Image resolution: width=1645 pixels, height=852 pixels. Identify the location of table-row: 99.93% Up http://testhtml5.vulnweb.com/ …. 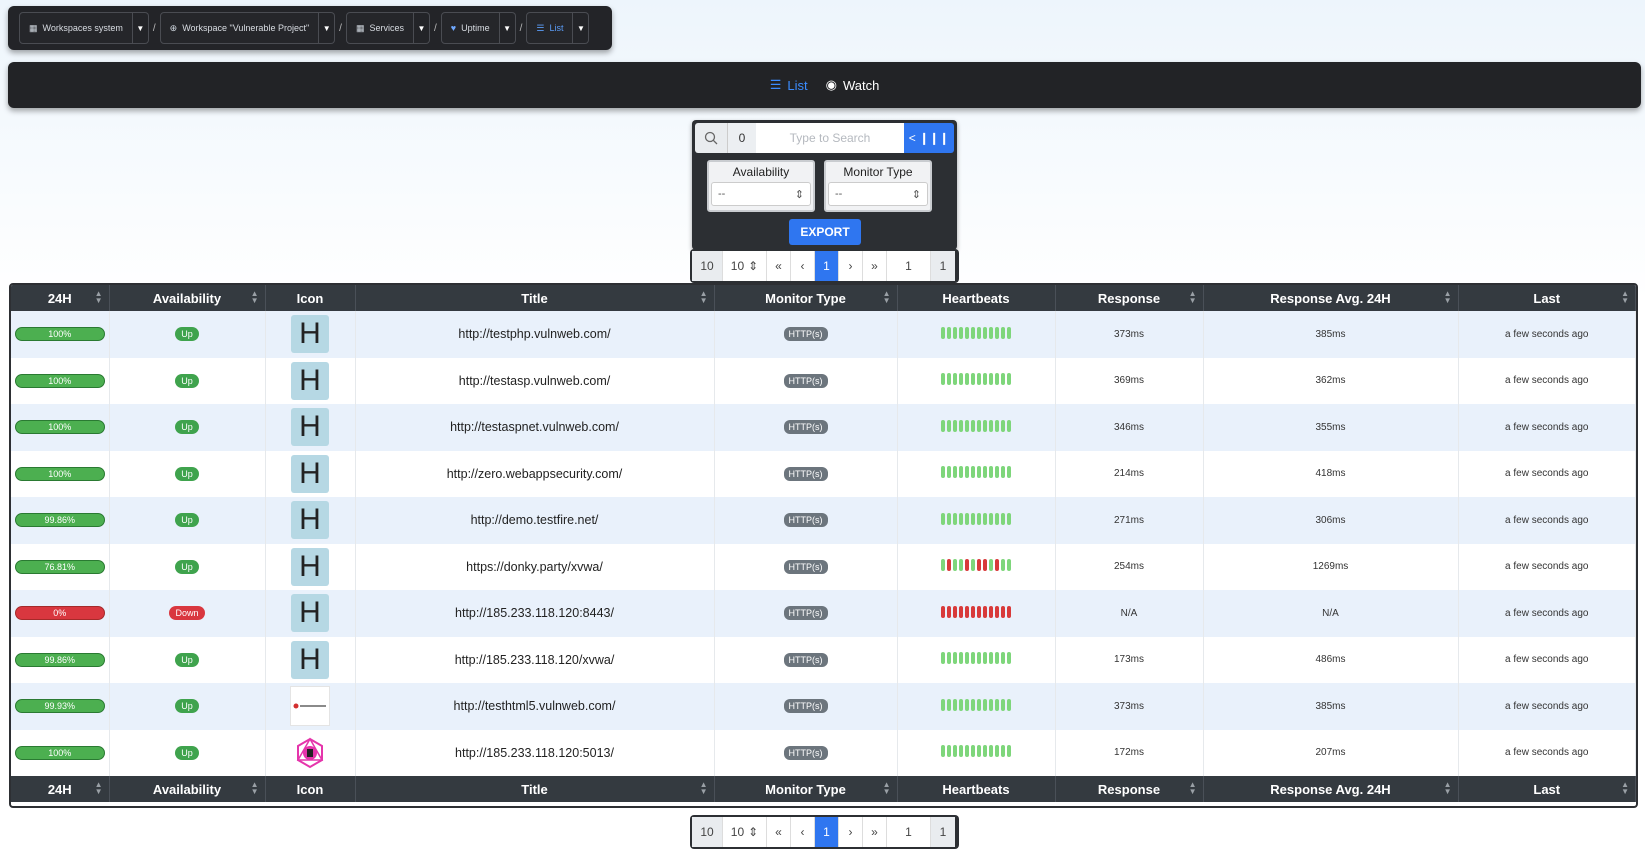
(823, 706).